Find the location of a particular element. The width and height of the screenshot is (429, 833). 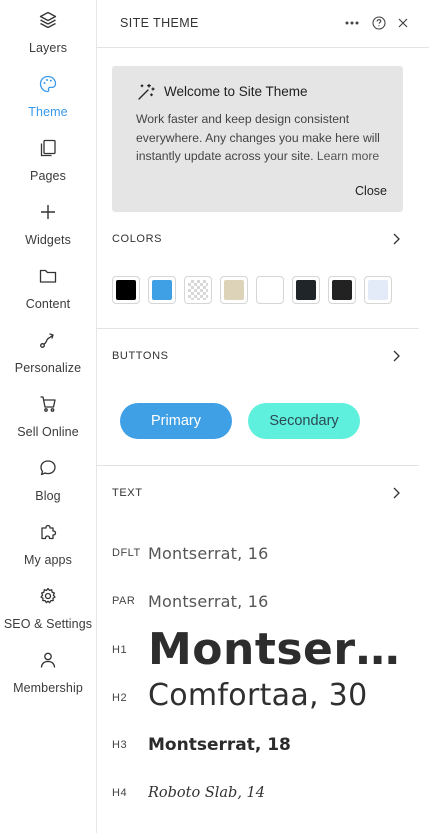

magic-wand-icon is located at coordinates (146, 92).